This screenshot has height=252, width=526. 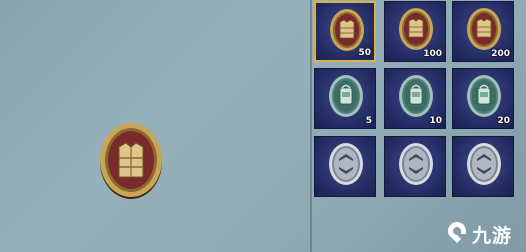 I want to click on item-count: 20, so click(x=503, y=121).